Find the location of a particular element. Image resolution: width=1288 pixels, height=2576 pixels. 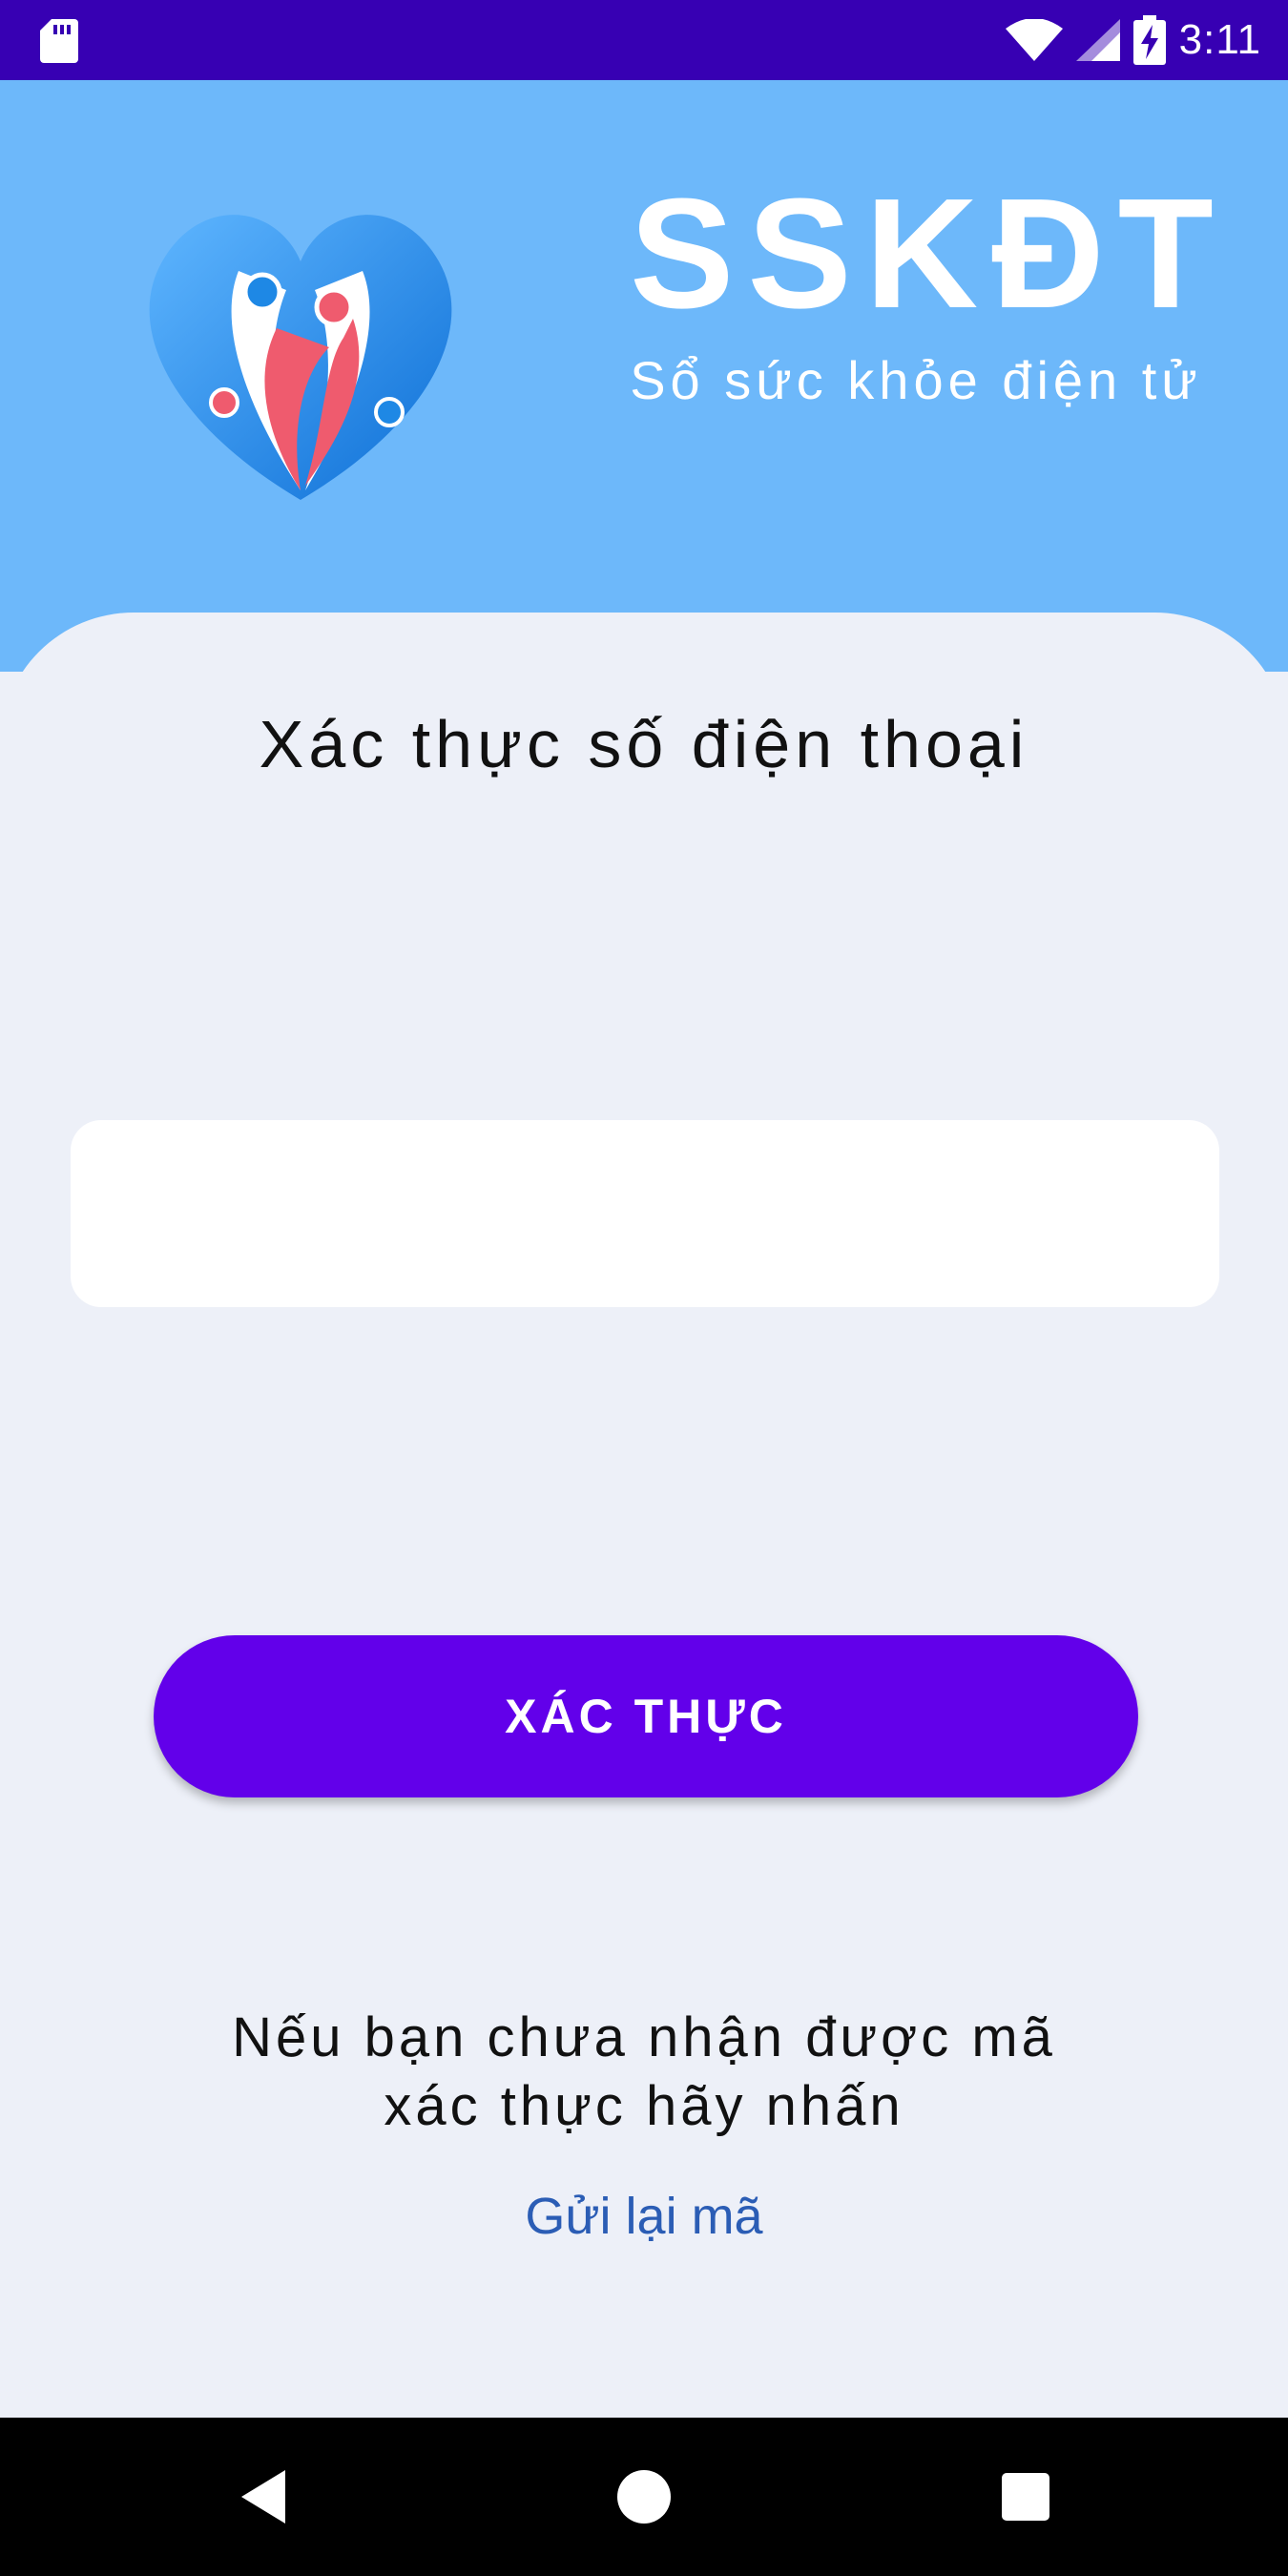

battery-charging-icon is located at coordinates (1149, 40).